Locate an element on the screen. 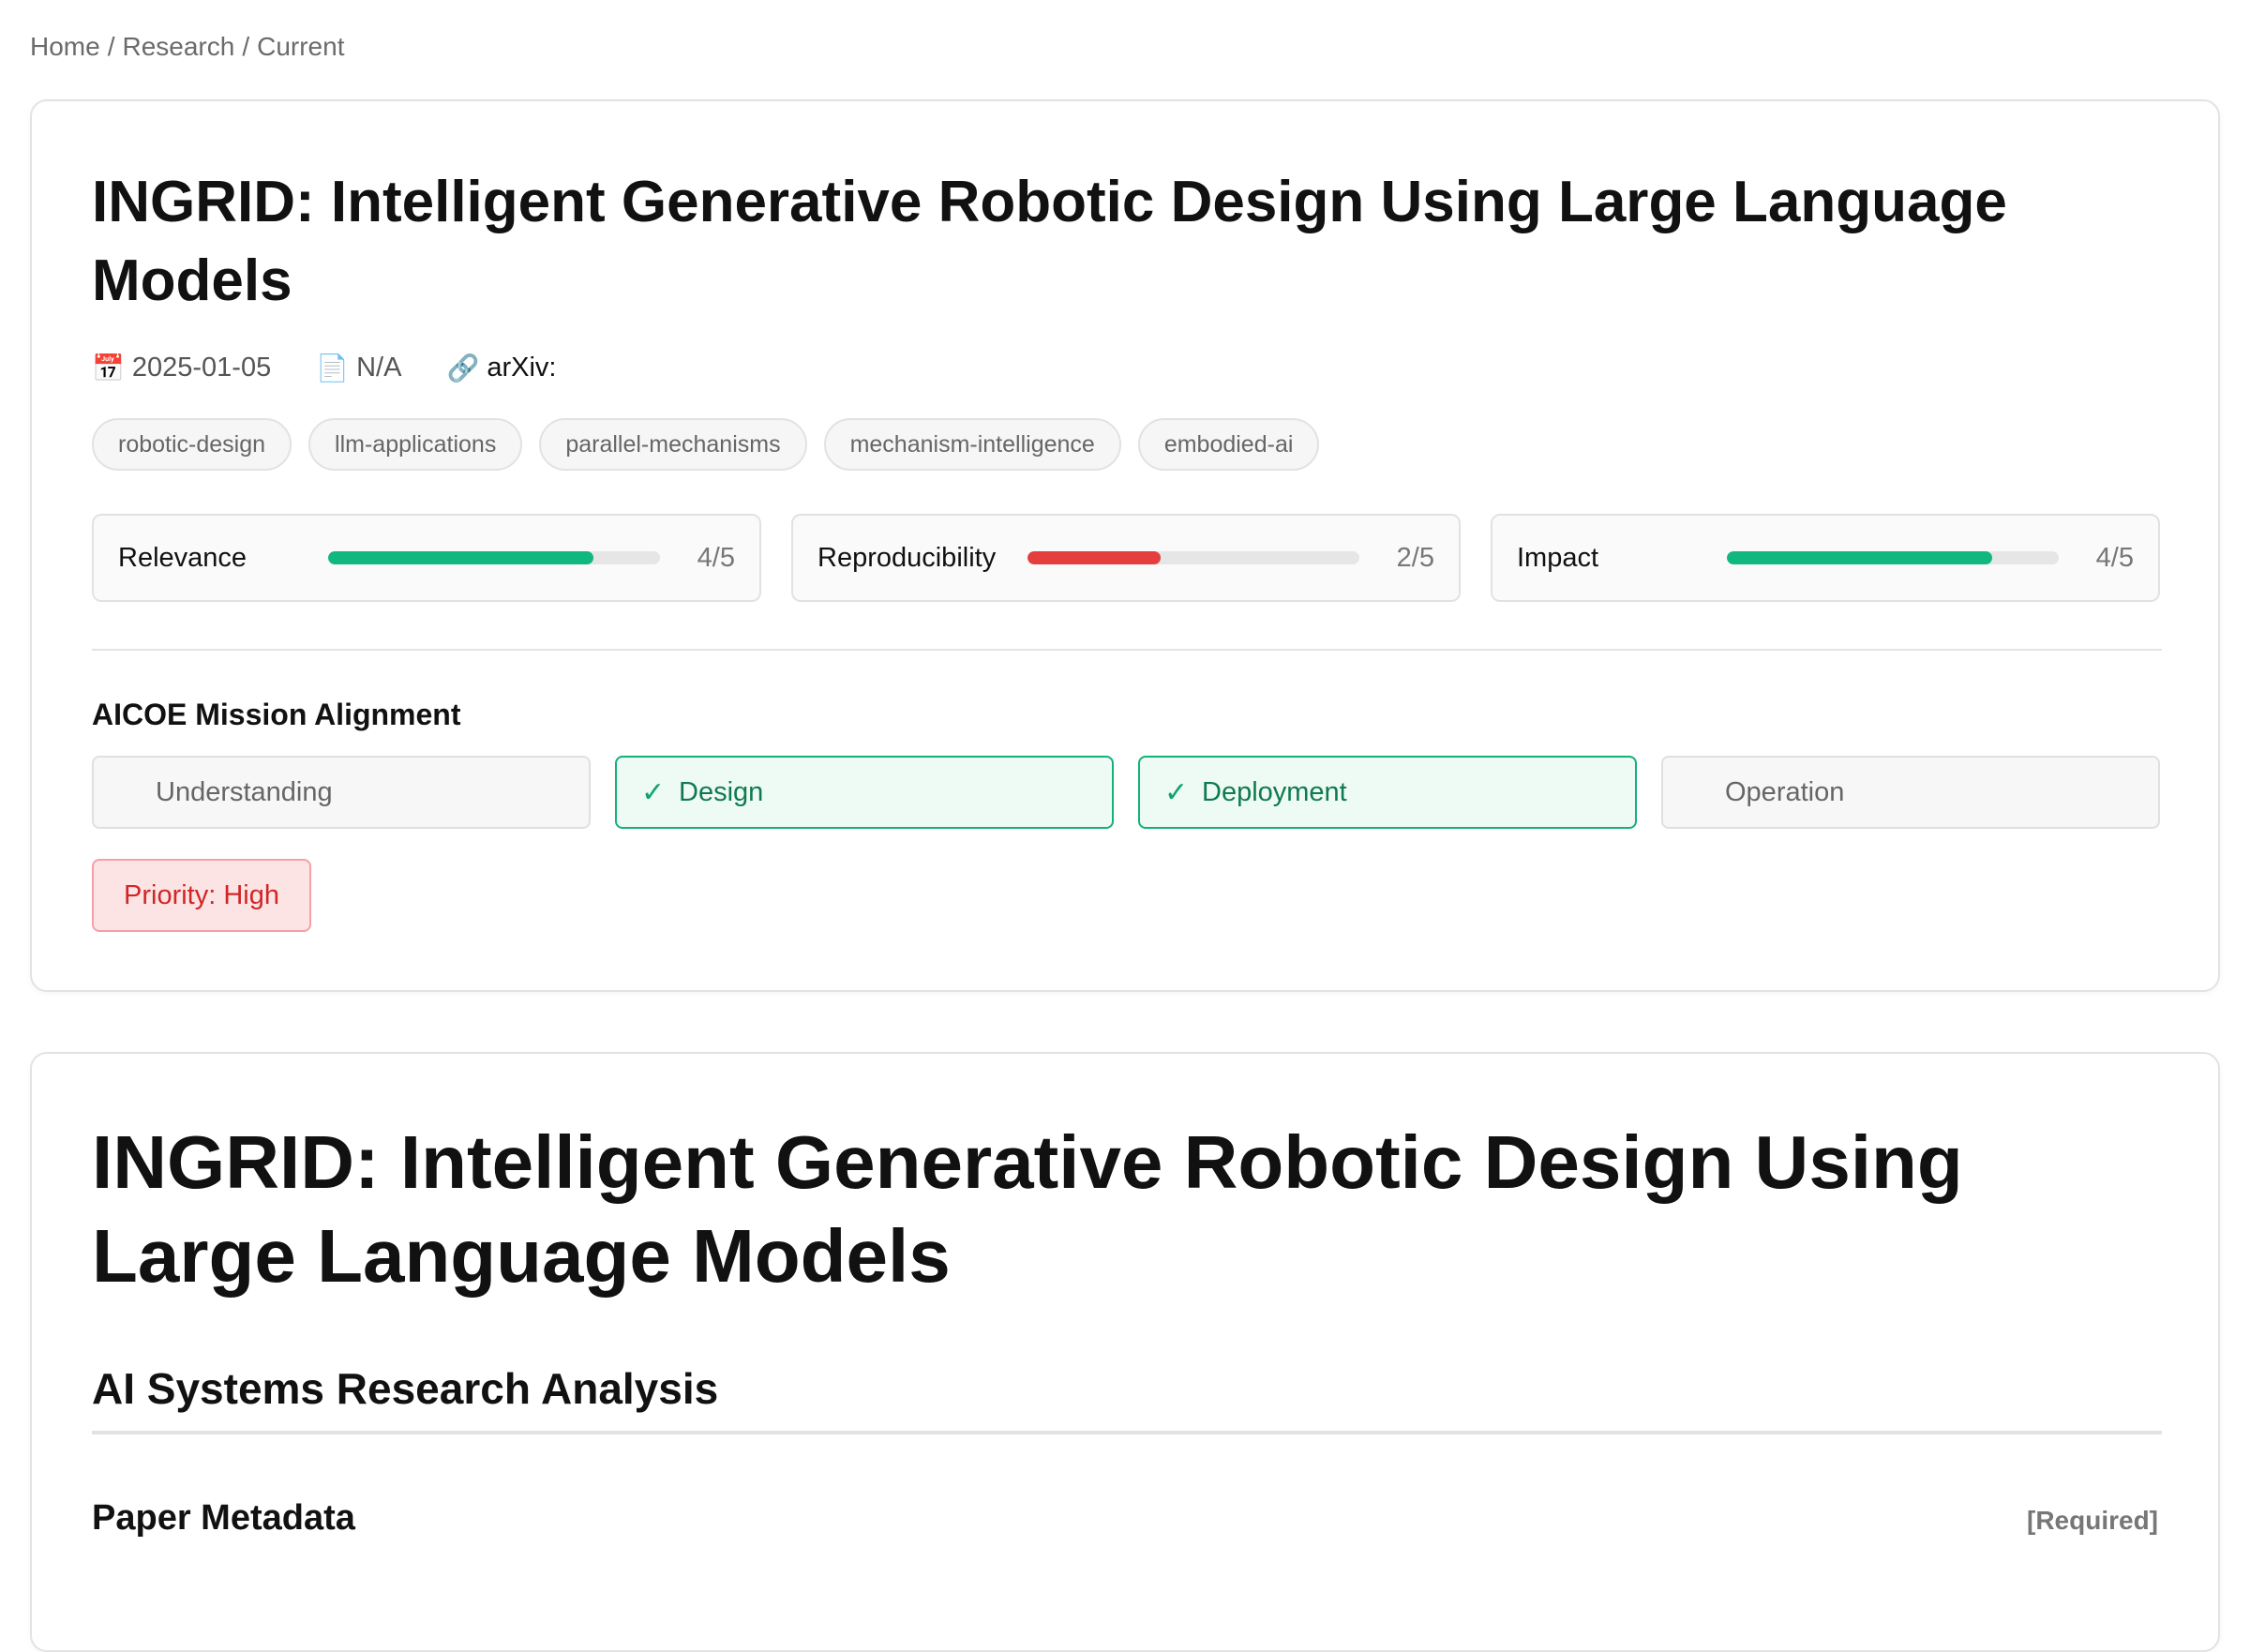  calendar-icon: 📅 is located at coordinates (108, 368).